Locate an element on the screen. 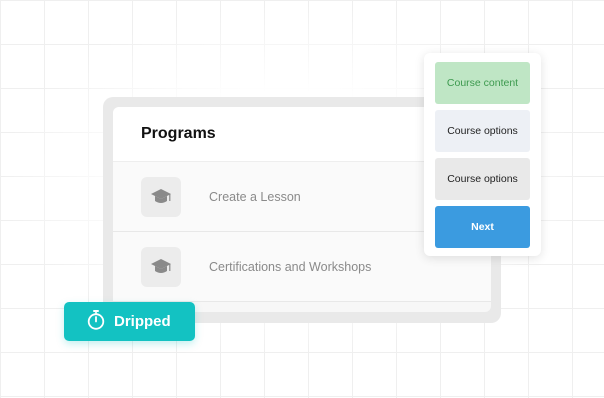 The image size is (604, 398). course-options-button-2: Course options is located at coordinates (482, 179).